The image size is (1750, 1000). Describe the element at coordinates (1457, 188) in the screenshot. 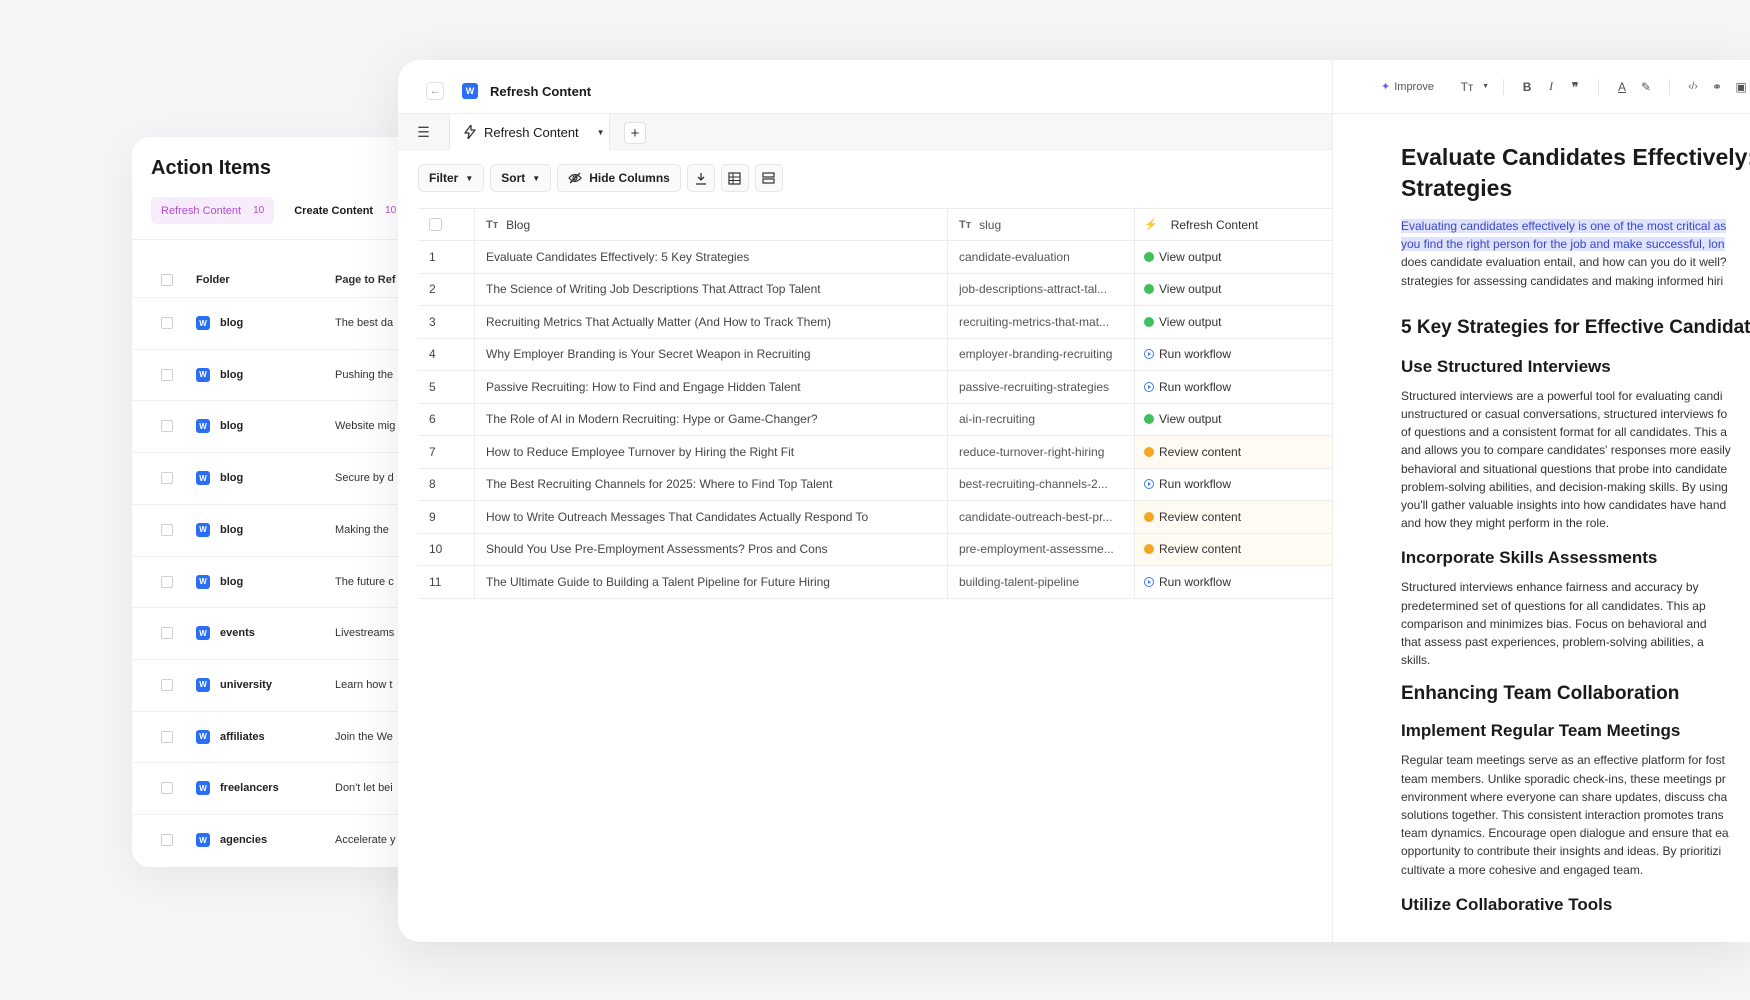

I see `title-line: Strategies` at that location.